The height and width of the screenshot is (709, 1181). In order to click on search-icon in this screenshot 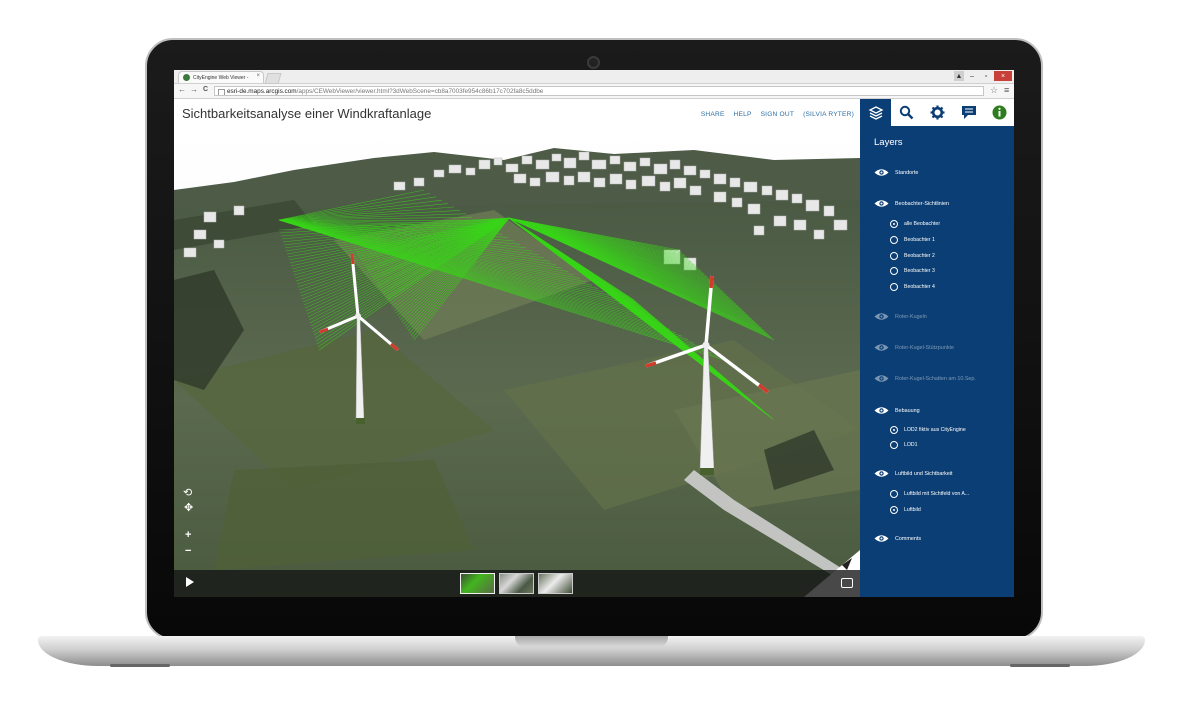, I will do `click(906, 112)`.